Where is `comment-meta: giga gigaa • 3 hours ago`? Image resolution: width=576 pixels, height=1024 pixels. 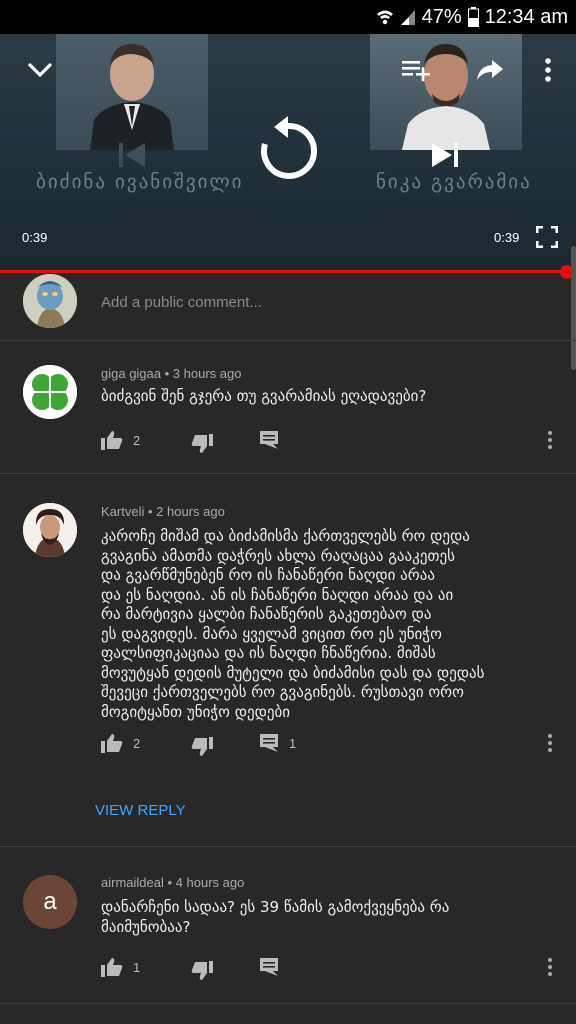
comment-meta: giga gigaa • 3 hours ago is located at coordinates (171, 373).